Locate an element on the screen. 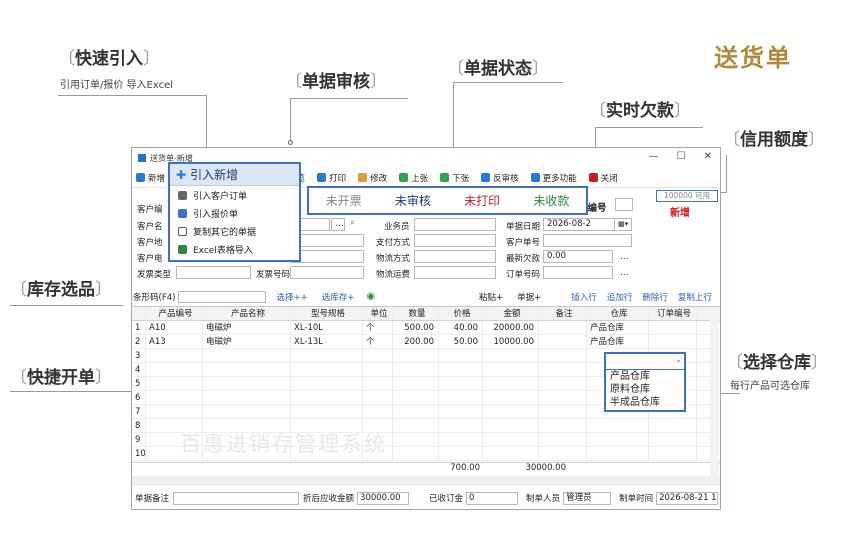  table-cell: 6 is located at coordinates (139, 397).